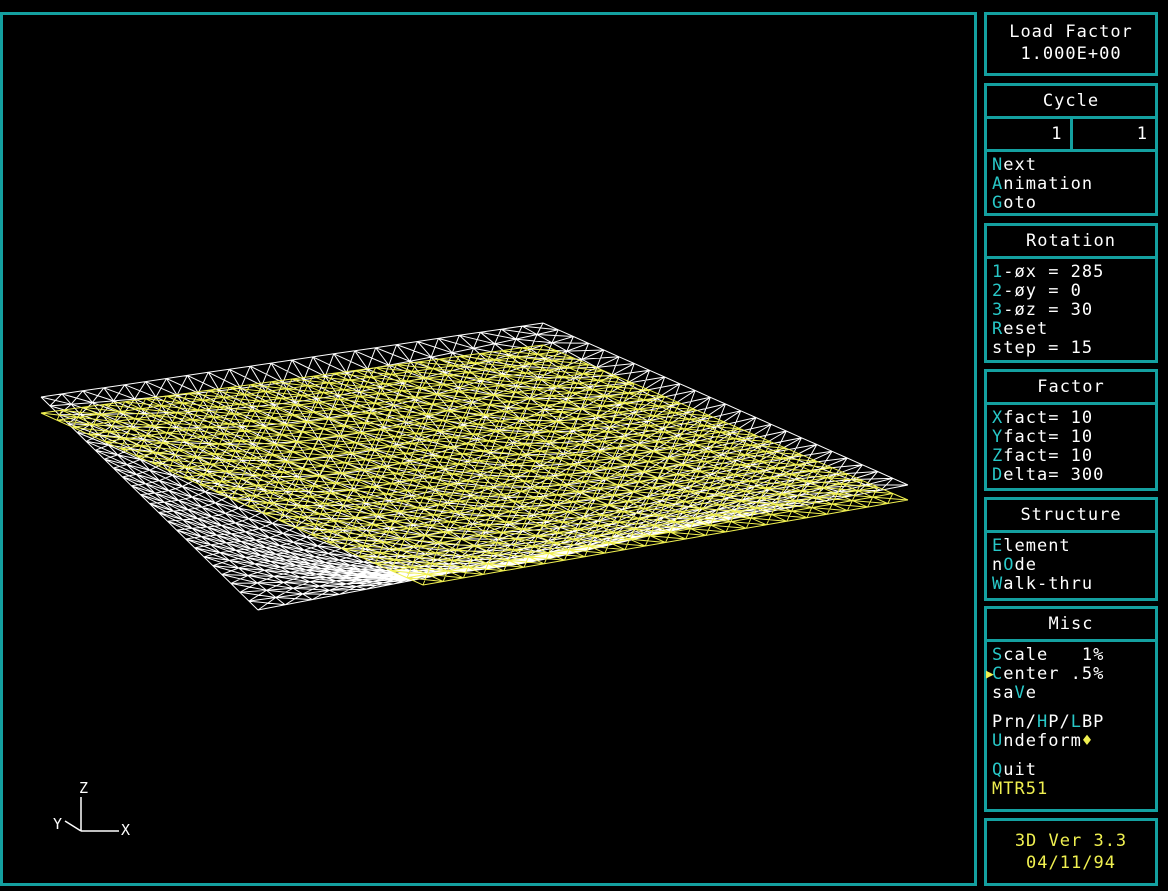 The image size is (1168, 891). What do you see at coordinates (1071, 625) in the screenshot?
I see `misc-title: Misc` at bounding box center [1071, 625].